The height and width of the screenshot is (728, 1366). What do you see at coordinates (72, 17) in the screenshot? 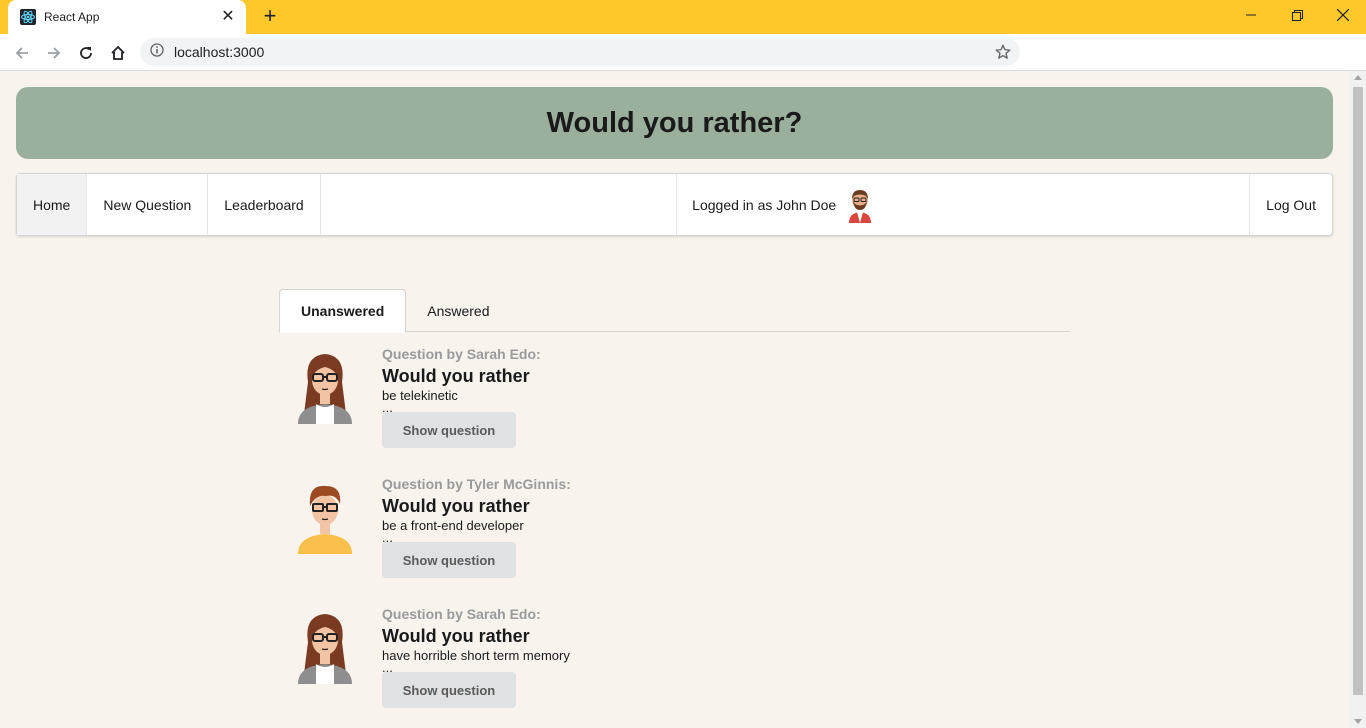
I see `browser-tab-title: React App` at bounding box center [72, 17].